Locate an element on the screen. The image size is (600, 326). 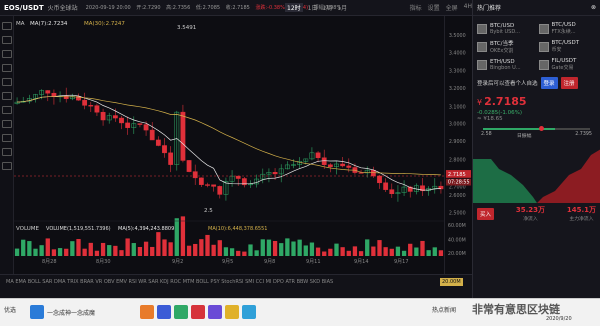
tab-timeframe-1d: 1日 is located at coordinates (313, 7).